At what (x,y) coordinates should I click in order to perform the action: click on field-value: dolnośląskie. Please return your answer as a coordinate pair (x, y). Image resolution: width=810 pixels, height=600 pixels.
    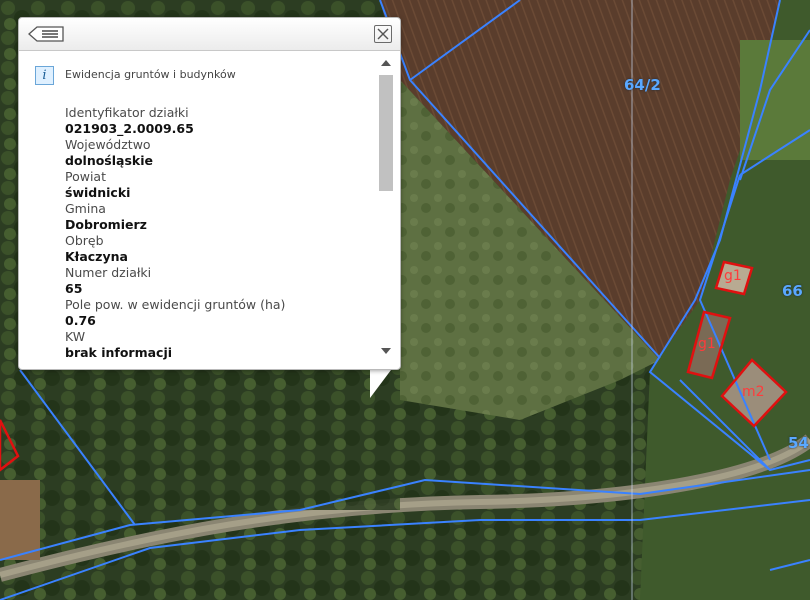
    Looking at the image, I should click on (109, 160).